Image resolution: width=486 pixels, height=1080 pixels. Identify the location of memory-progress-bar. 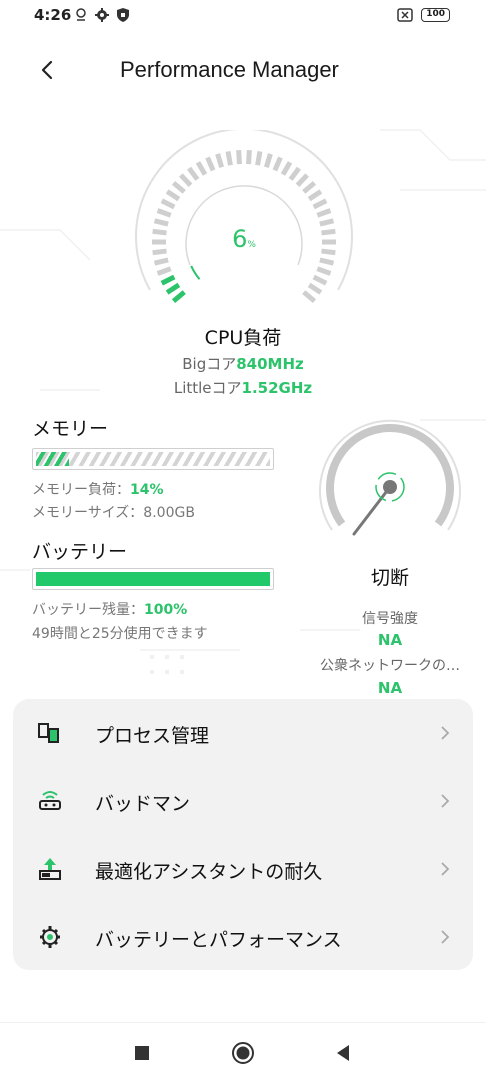
(153, 459).